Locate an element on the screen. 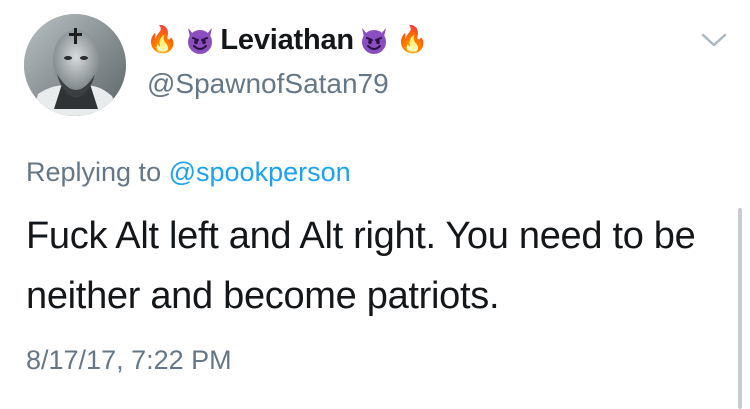 This screenshot has height=409, width=750. author-display-name: Leviathan is located at coordinates (287, 40).